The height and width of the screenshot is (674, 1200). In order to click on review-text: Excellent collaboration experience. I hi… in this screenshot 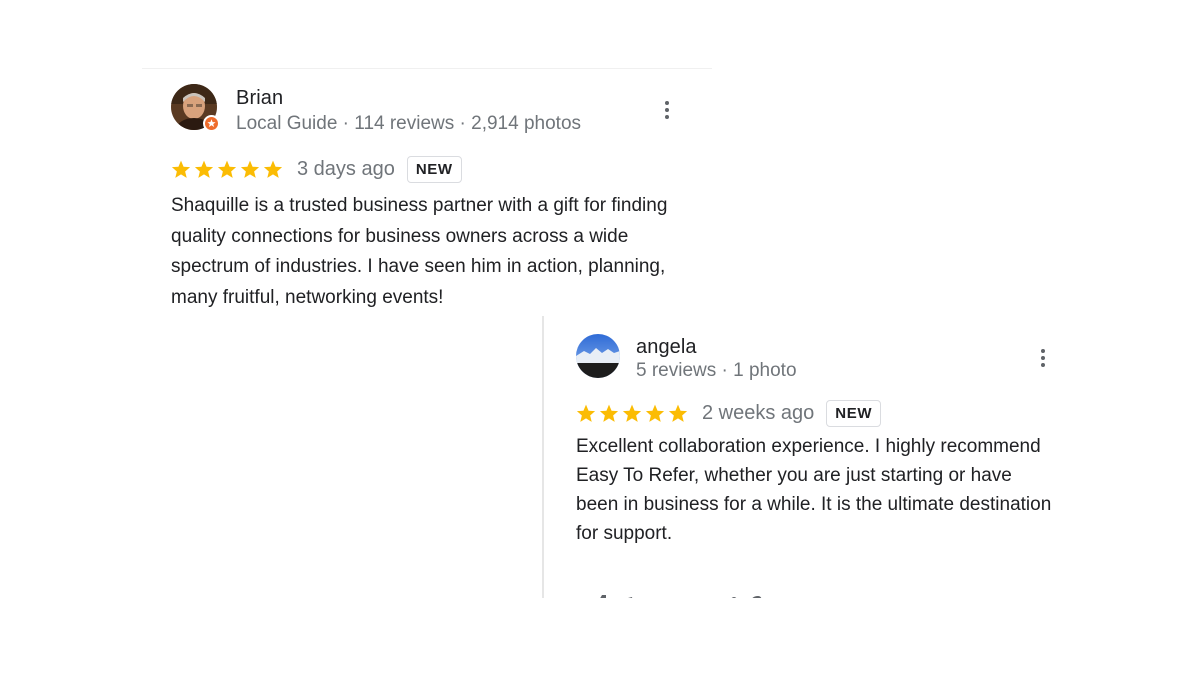, I will do `click(814, 490)`.